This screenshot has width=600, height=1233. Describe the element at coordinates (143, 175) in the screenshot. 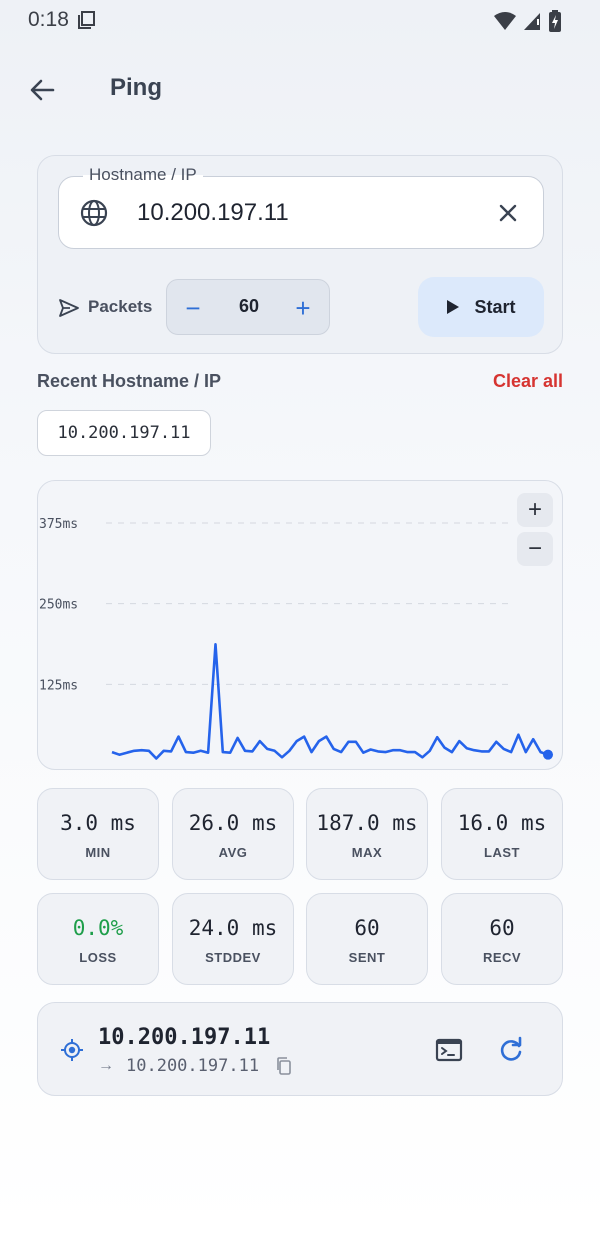

I see `hostname-field-label: Hostname / IP` at that location.